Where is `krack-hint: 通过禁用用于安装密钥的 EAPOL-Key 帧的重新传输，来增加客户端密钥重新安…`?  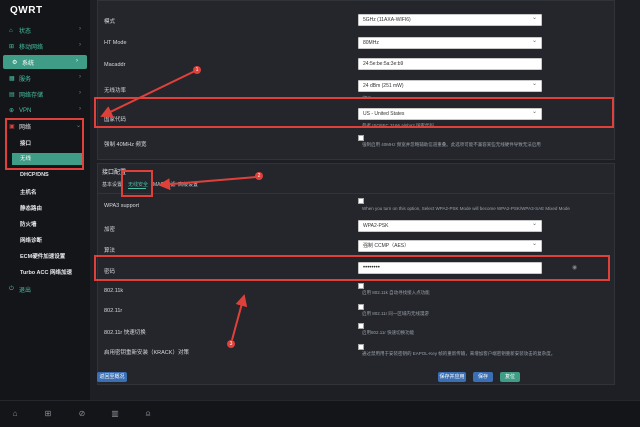 krack-hint: 通过禁用用于安装密钥的 EAPOL-Key 帧的重新传输，来增加客户端密钥重新安… is located at coordinates (459, 353).